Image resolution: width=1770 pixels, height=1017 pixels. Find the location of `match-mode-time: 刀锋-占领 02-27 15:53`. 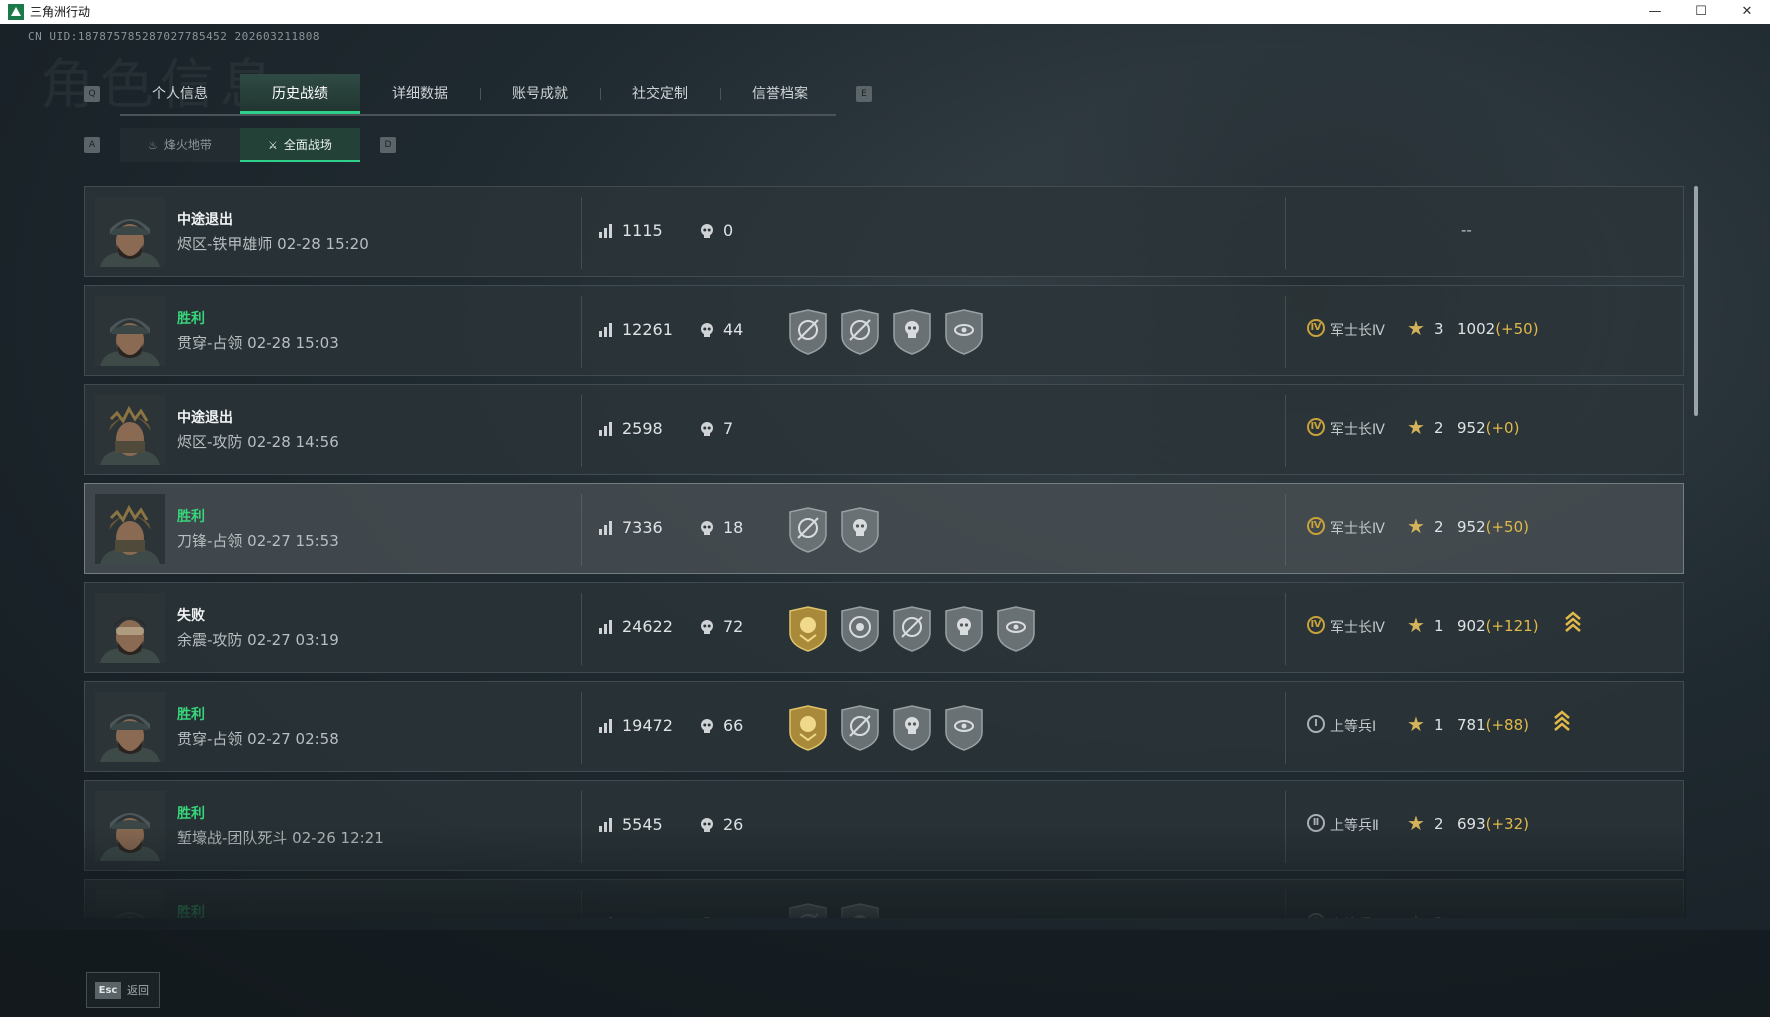

match-mode-time: 刀锋-占领 02-27 15:53 is located at coordinates (258, 541).